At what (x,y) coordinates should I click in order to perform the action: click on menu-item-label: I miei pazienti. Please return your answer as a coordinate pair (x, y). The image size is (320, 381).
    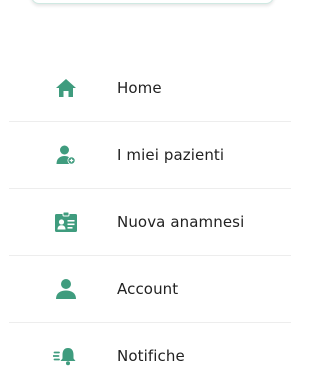
    Looking at the image, I should click on (171, 154).